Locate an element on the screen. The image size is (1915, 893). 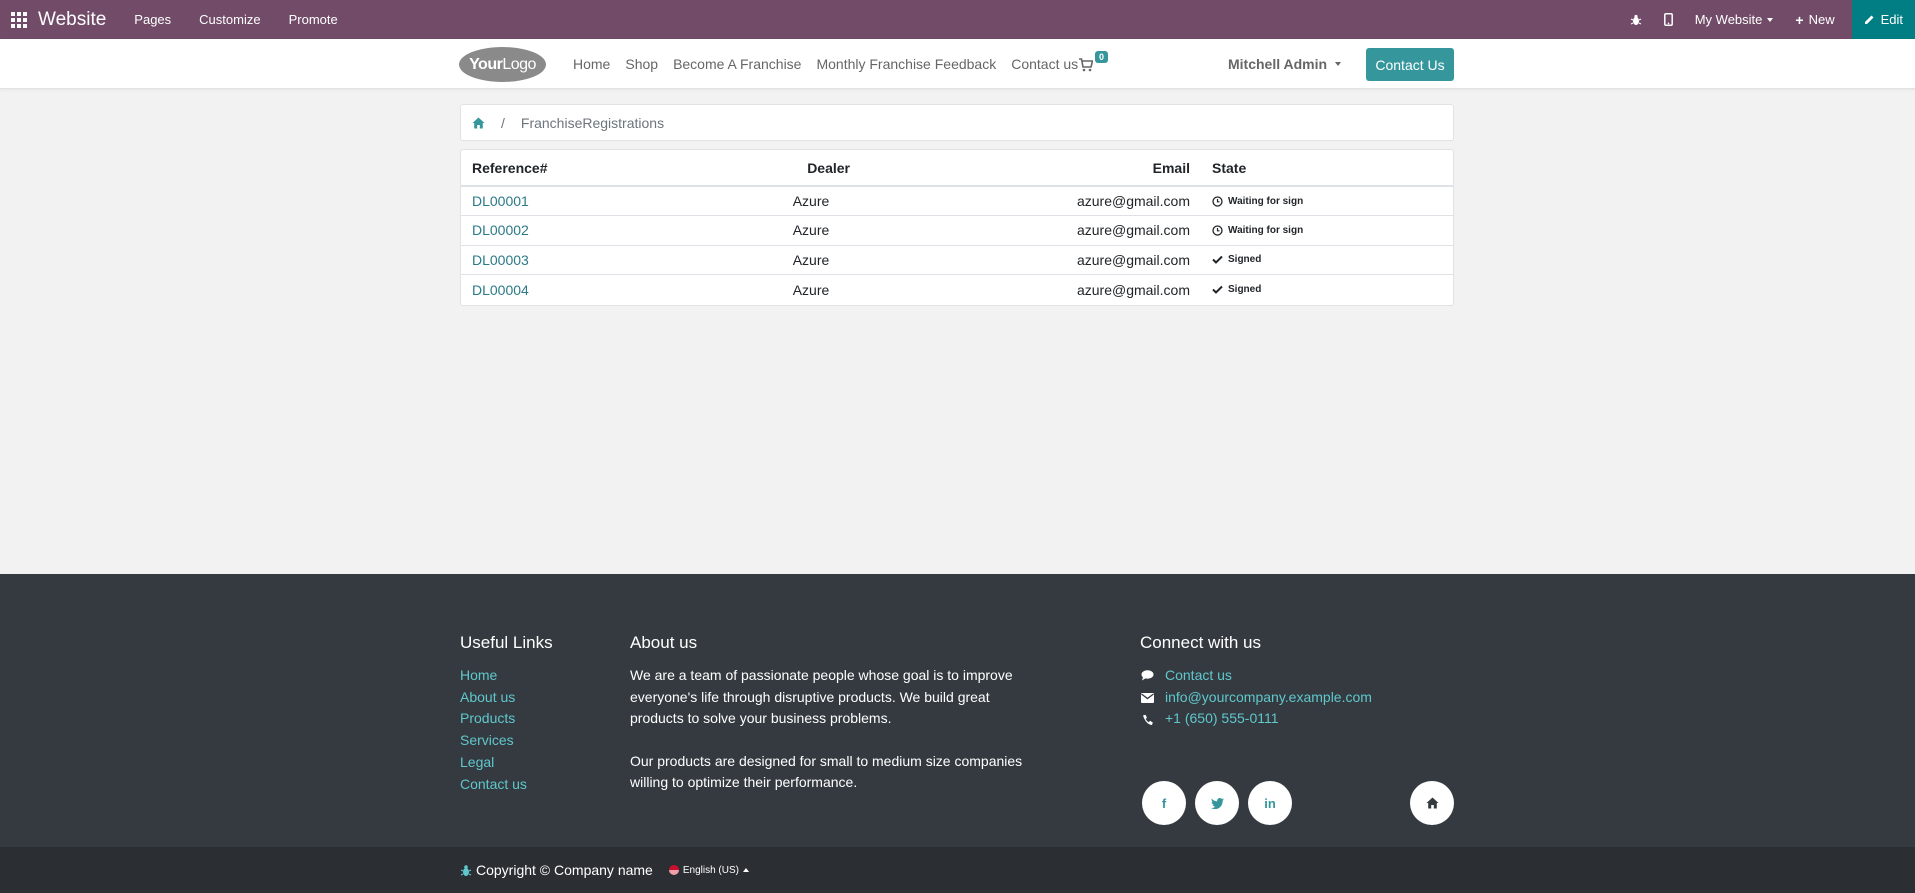
contact-row: Contact us is located at coordinates (1300, 676).